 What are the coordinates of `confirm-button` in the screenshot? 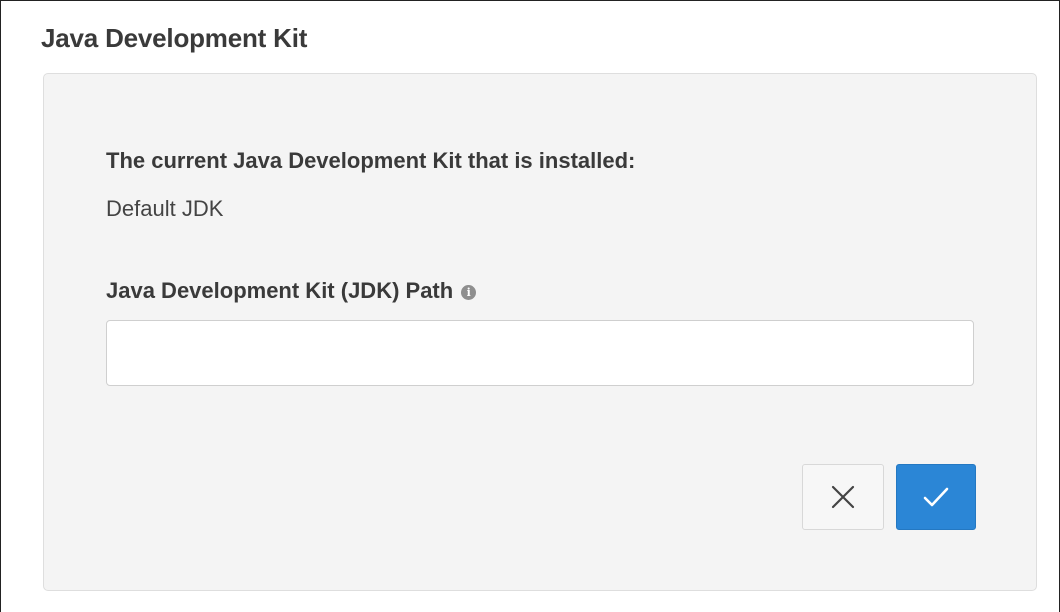 It's located at (936, 497).